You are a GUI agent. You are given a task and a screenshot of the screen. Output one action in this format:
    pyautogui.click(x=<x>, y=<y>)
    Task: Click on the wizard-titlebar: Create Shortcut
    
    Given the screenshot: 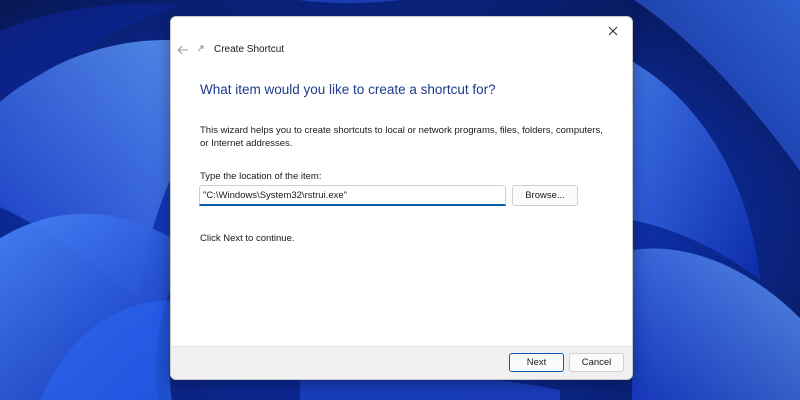 What is the action you would take?
    pyautogui.click(x=401, y=52)
    